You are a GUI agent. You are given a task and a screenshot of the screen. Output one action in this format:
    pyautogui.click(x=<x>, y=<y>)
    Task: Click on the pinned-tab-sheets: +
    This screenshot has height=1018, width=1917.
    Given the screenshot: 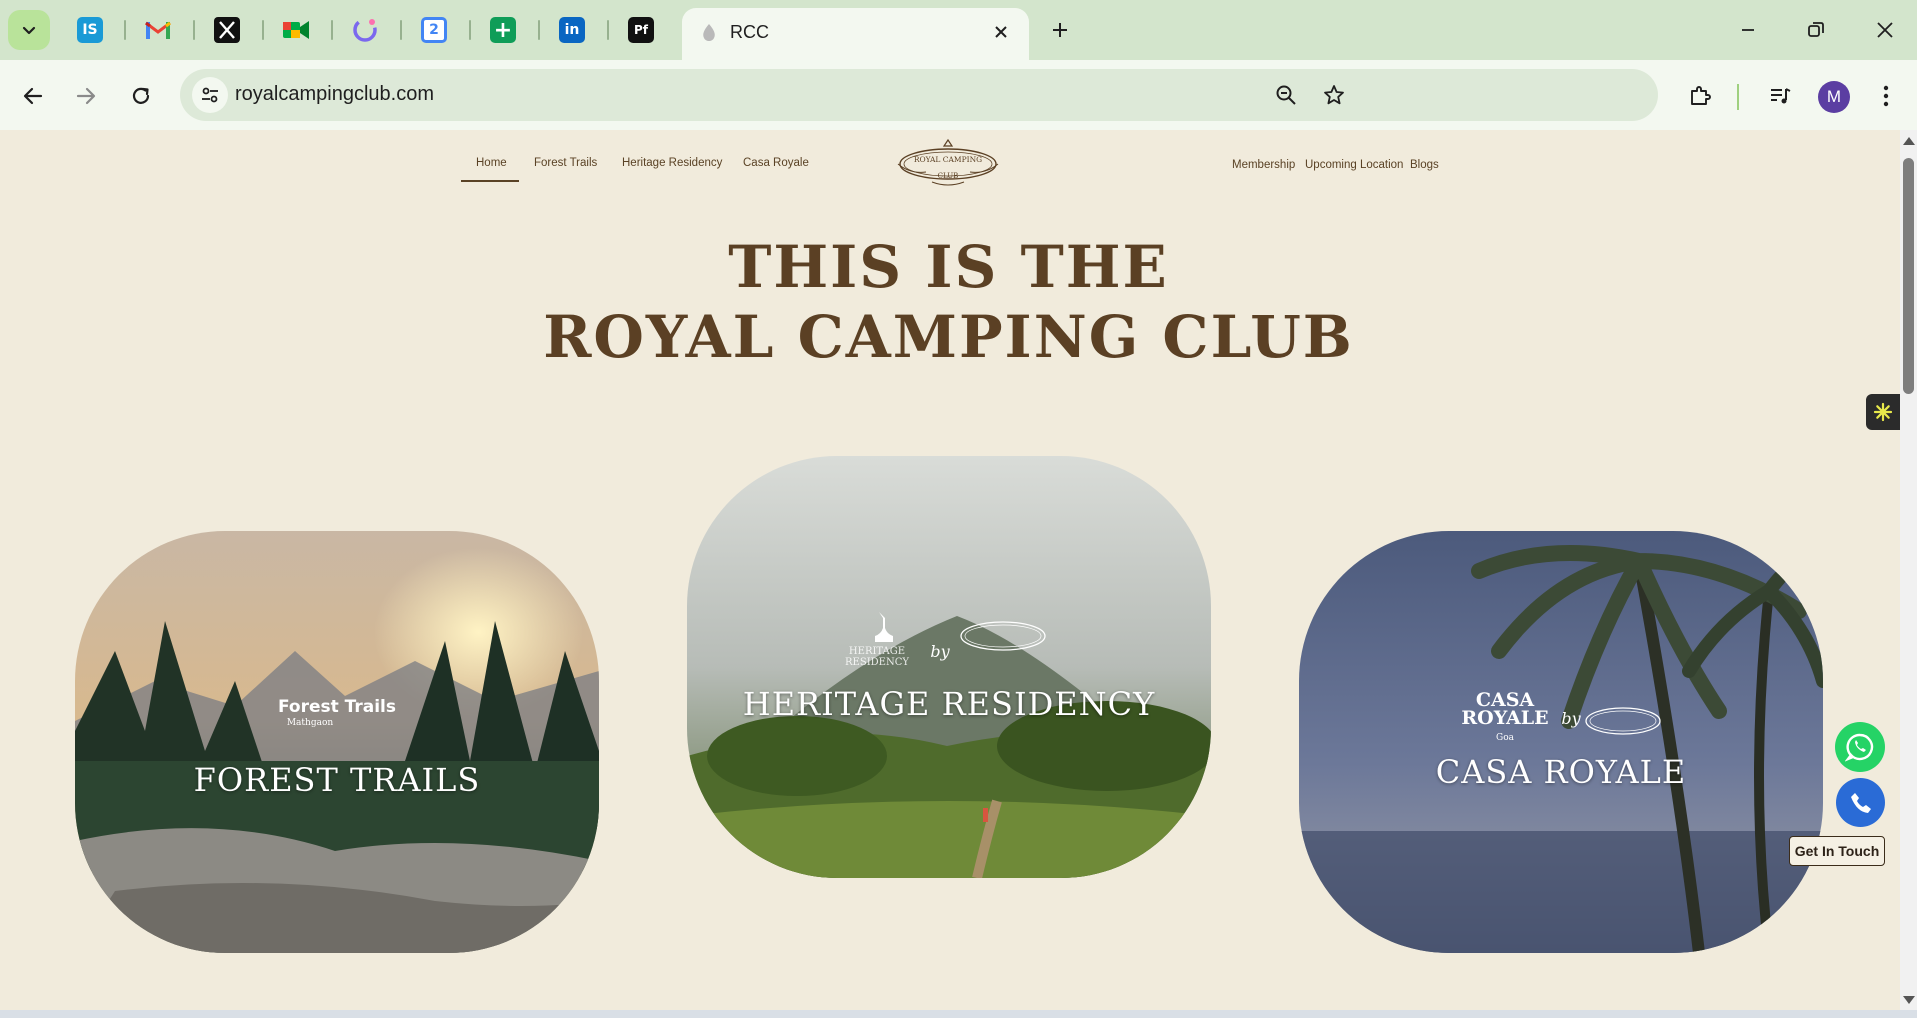 What is the action you would take?
    pyautogui.click(x=503, y=30)
    